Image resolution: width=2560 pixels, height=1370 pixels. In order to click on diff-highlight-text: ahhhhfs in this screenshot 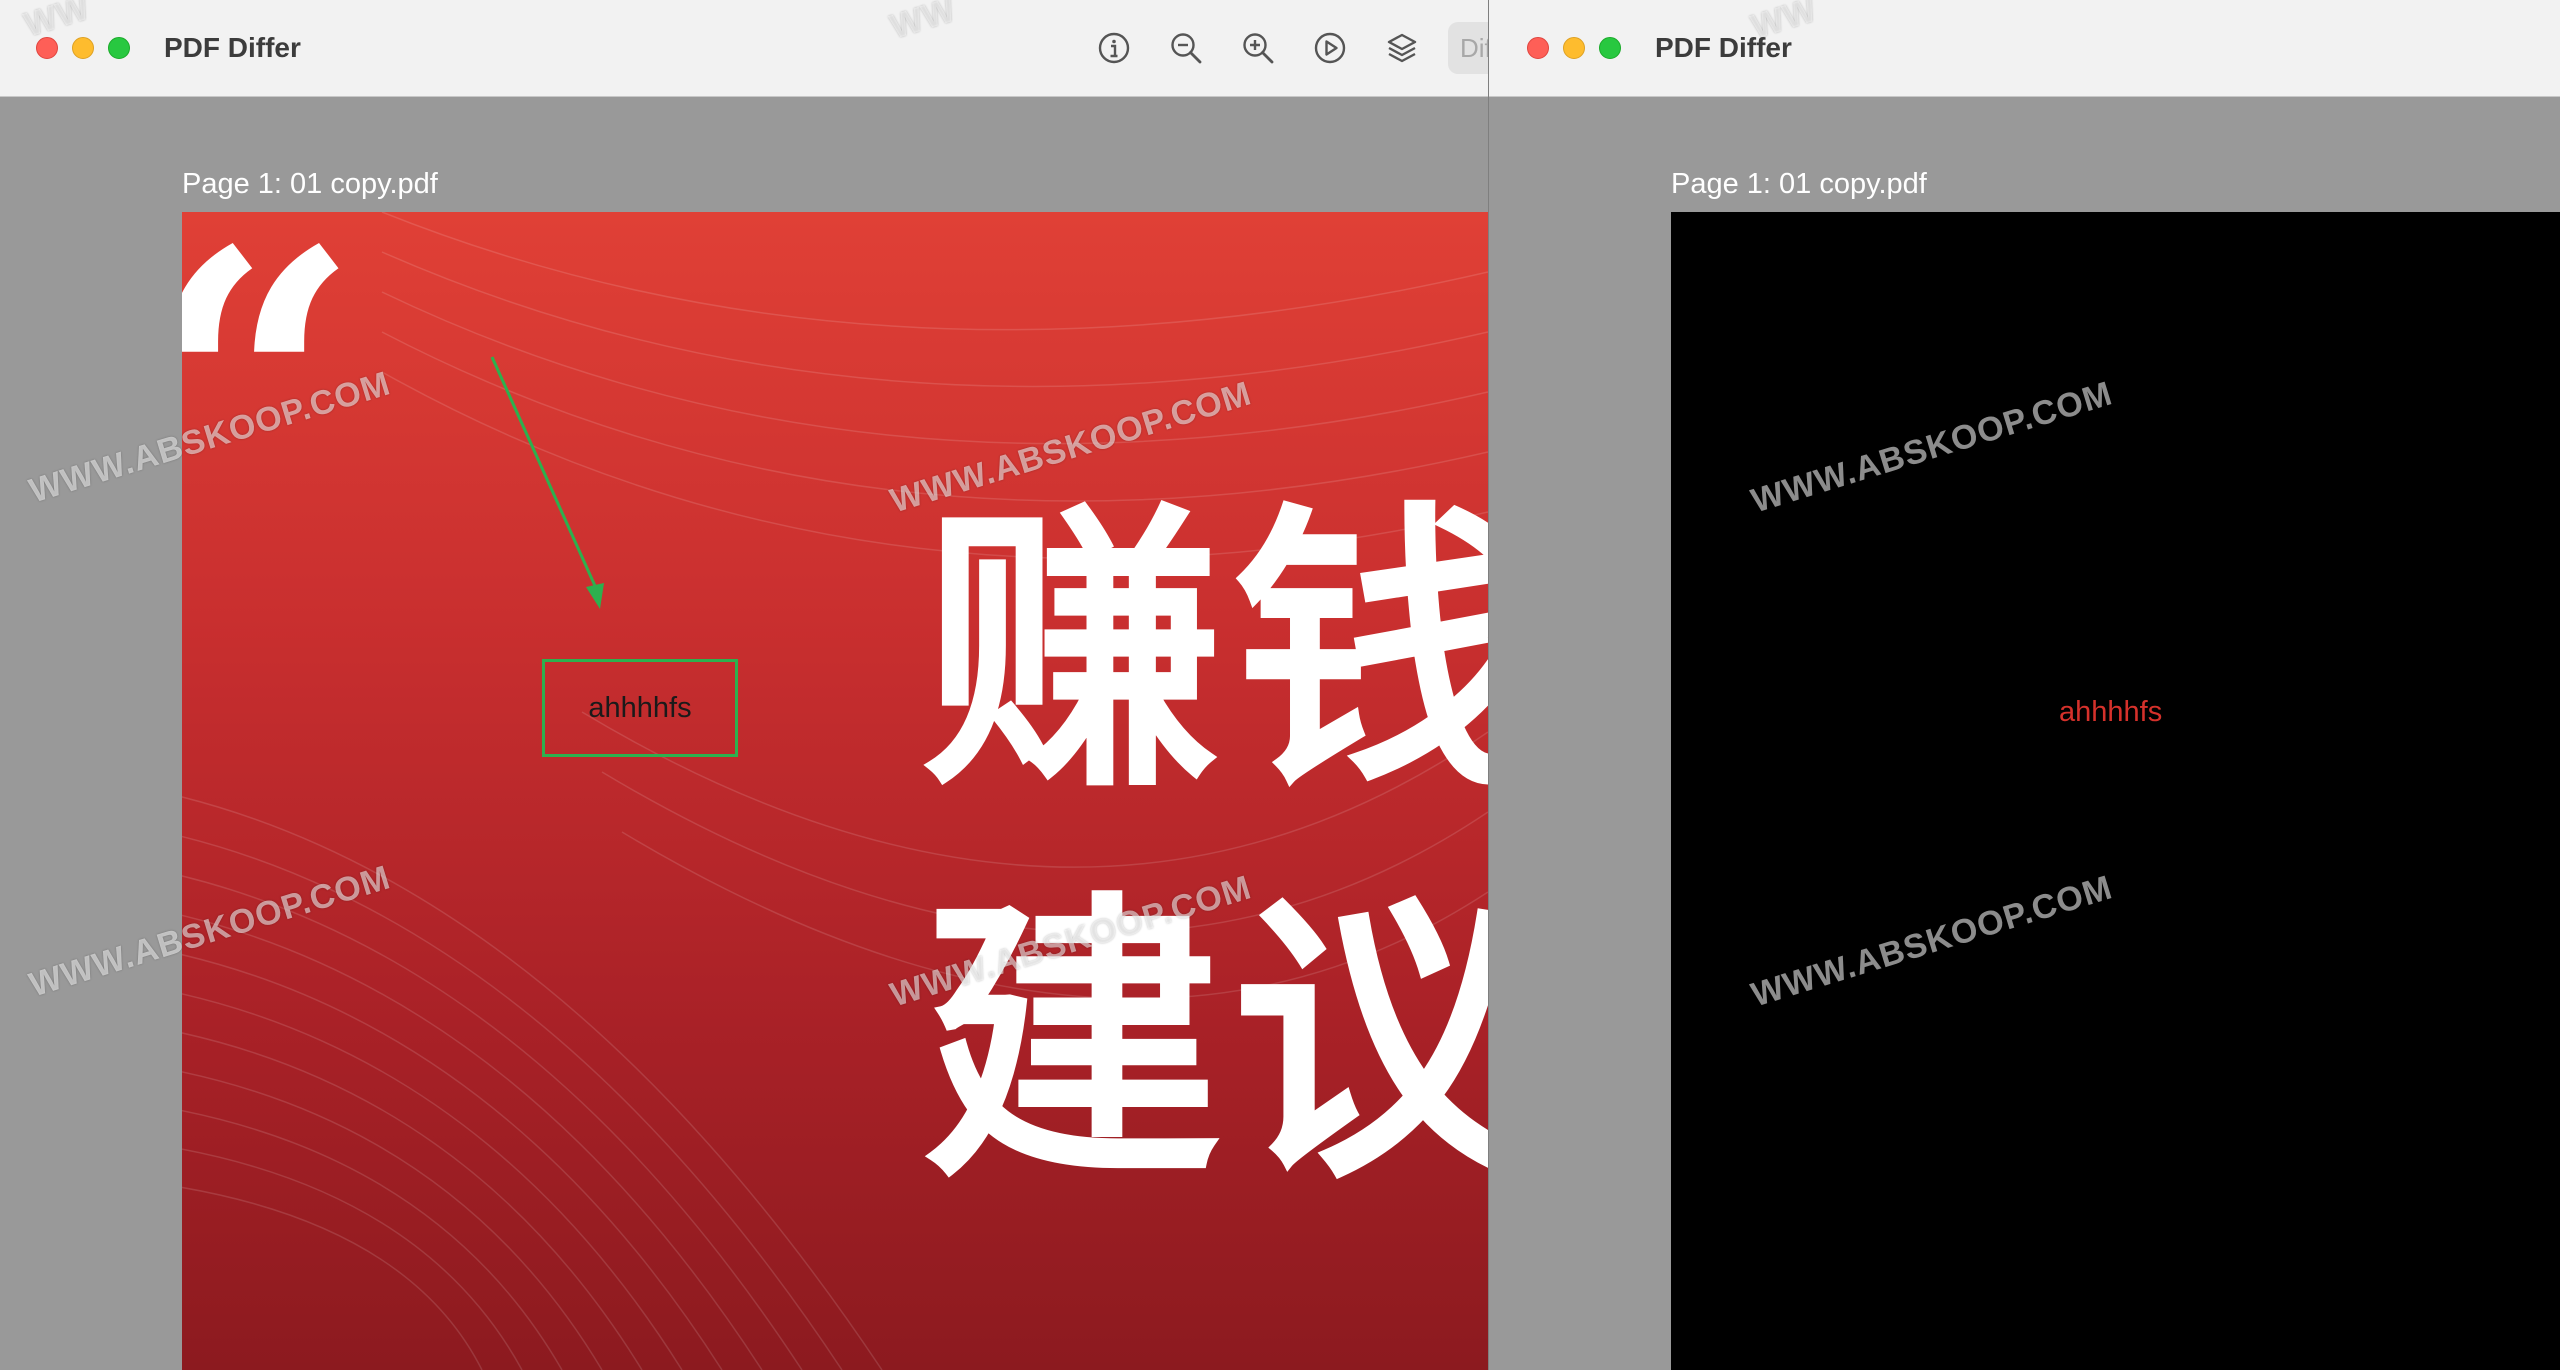, I will do `click(2111, 712)`.